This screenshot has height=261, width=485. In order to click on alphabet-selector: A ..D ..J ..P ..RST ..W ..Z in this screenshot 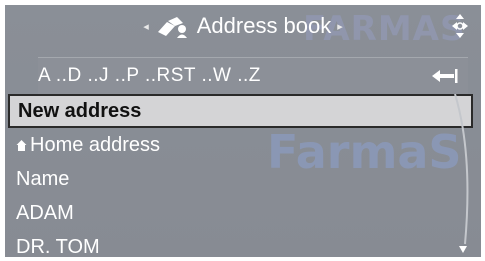, I will do `click(253, 75)`.